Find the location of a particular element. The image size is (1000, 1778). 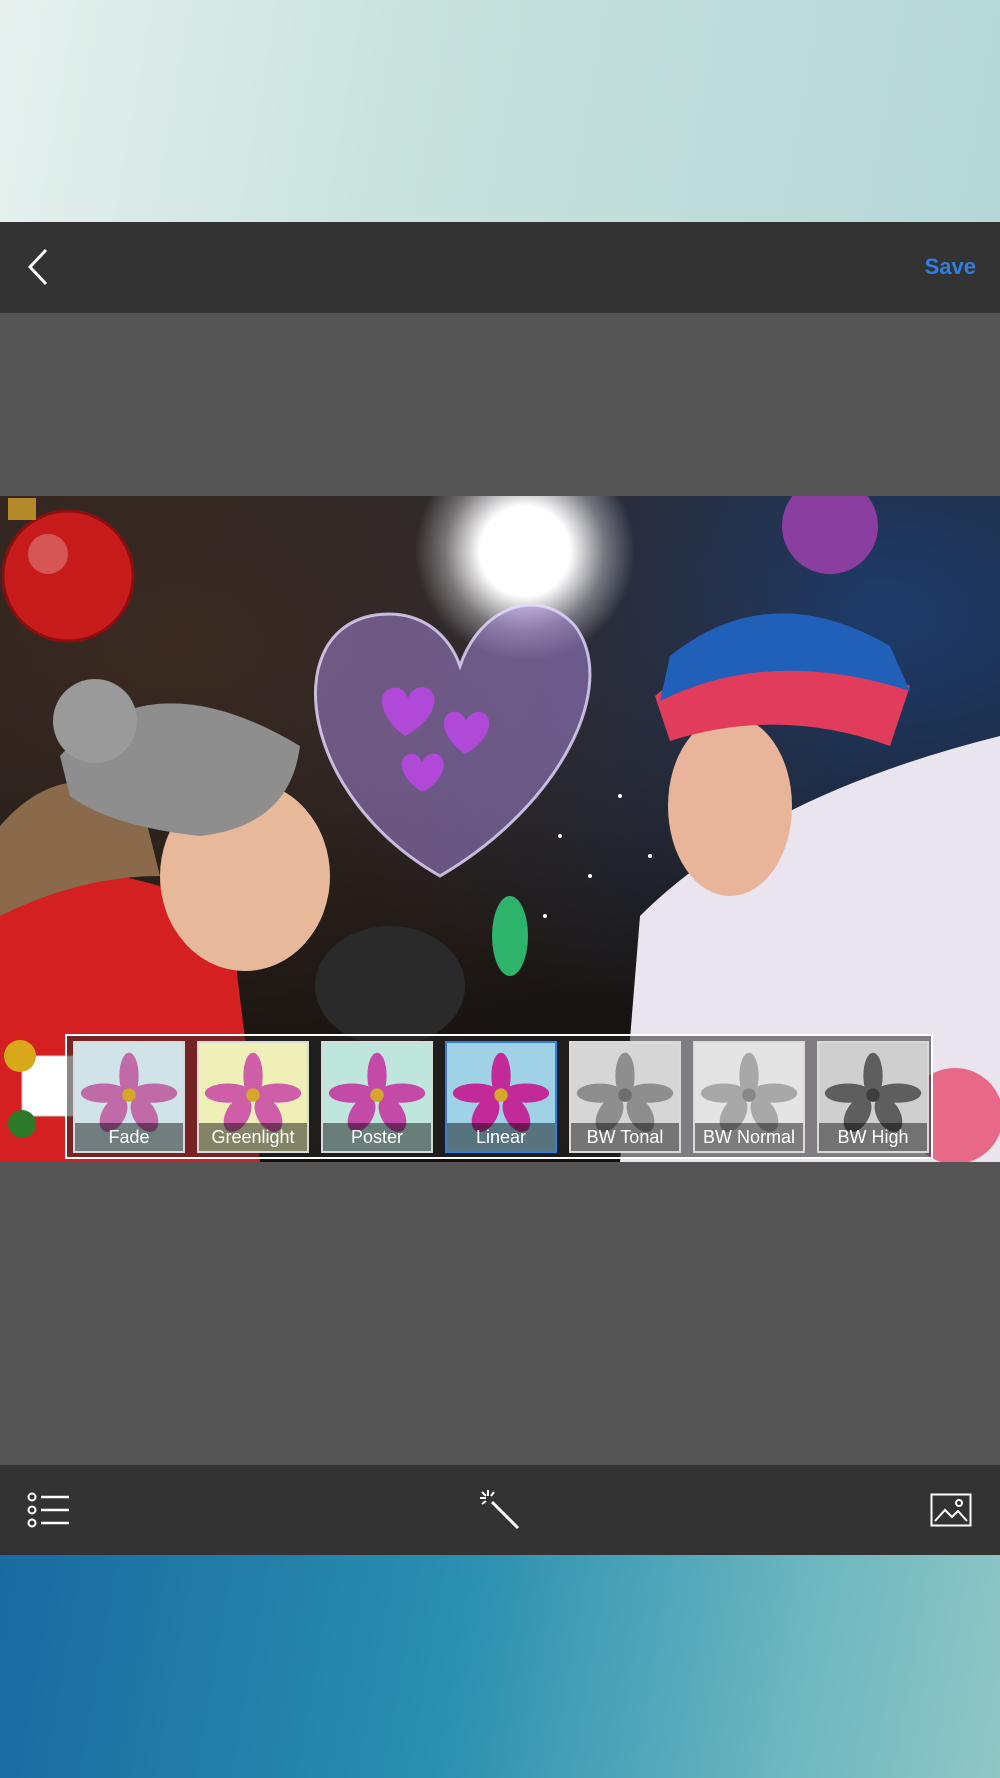

image-icon is located at coordinates (951, 1510).